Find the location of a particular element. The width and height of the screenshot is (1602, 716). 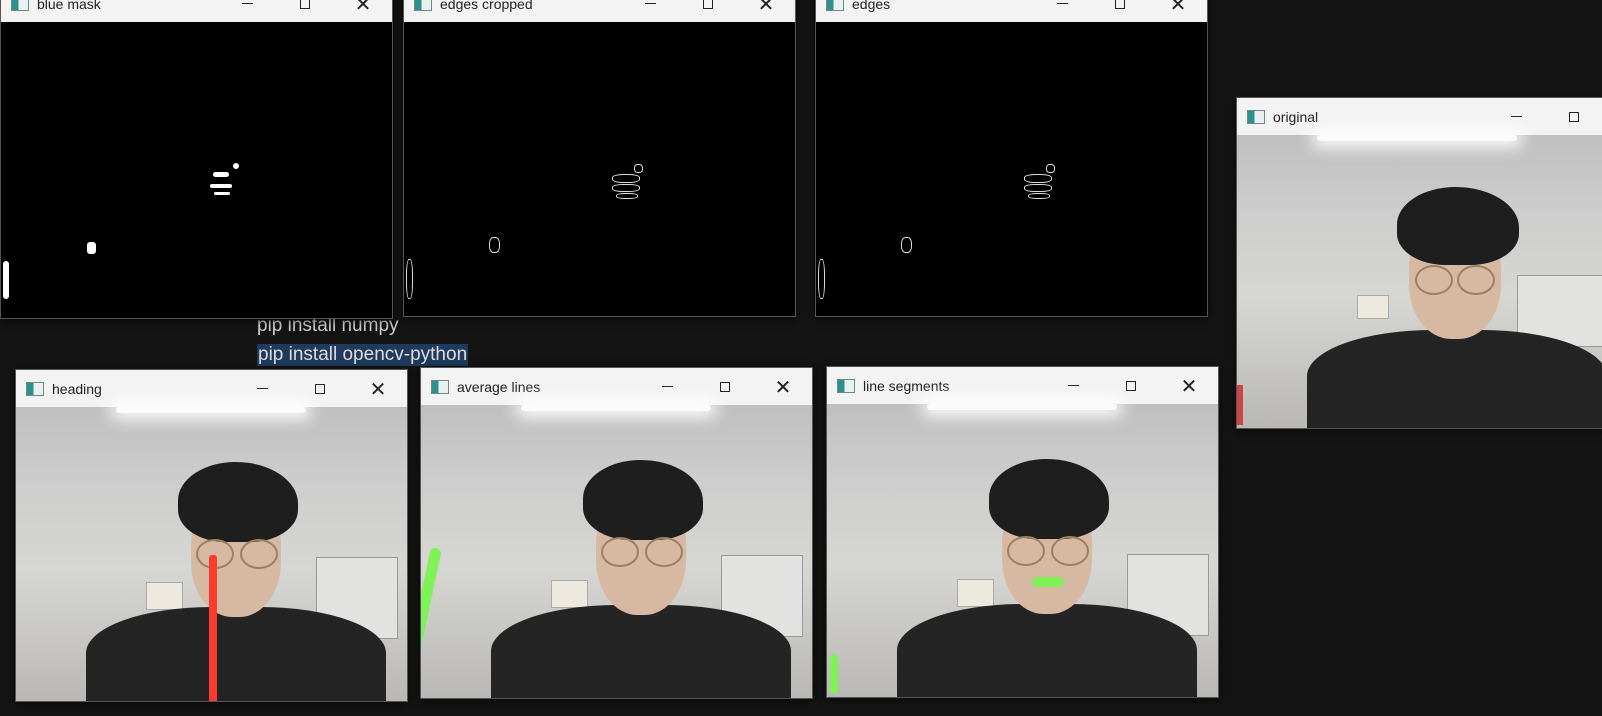

titlebar: original is located at coordinates (1419, 116).